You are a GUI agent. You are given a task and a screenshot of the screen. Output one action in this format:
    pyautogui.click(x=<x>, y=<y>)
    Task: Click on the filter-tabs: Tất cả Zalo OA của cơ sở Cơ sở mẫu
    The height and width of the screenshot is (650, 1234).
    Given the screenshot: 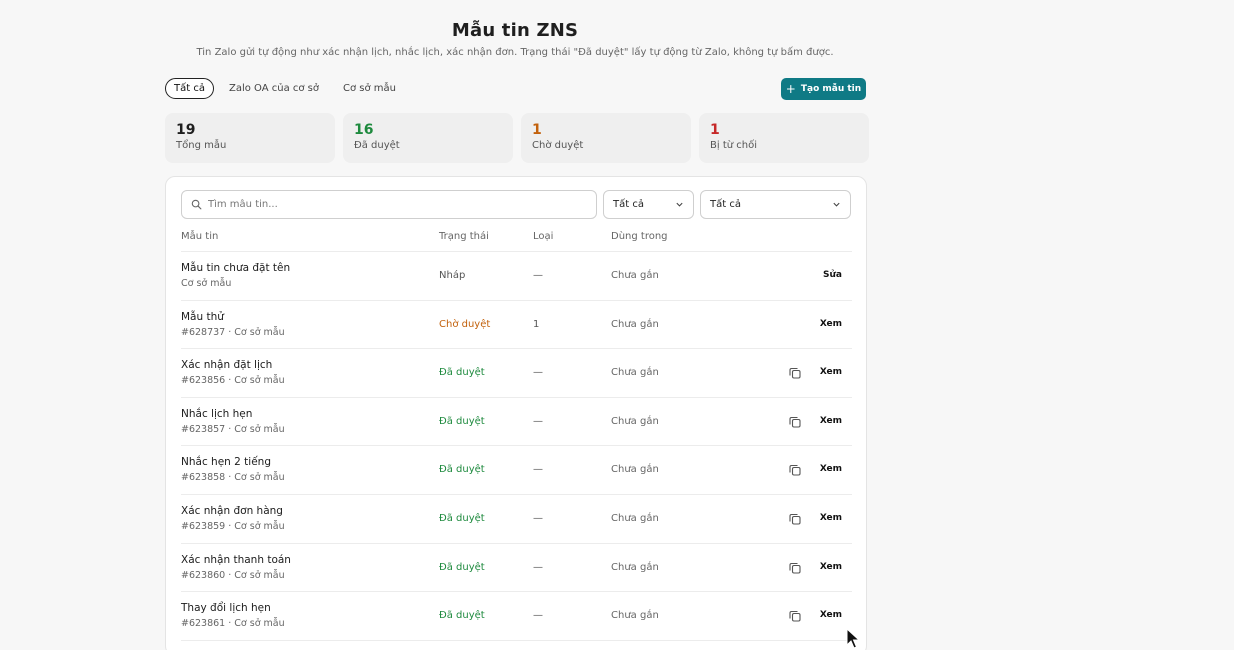 What is the action you would take?
    pyautogui.click(x=285, y=88)
    